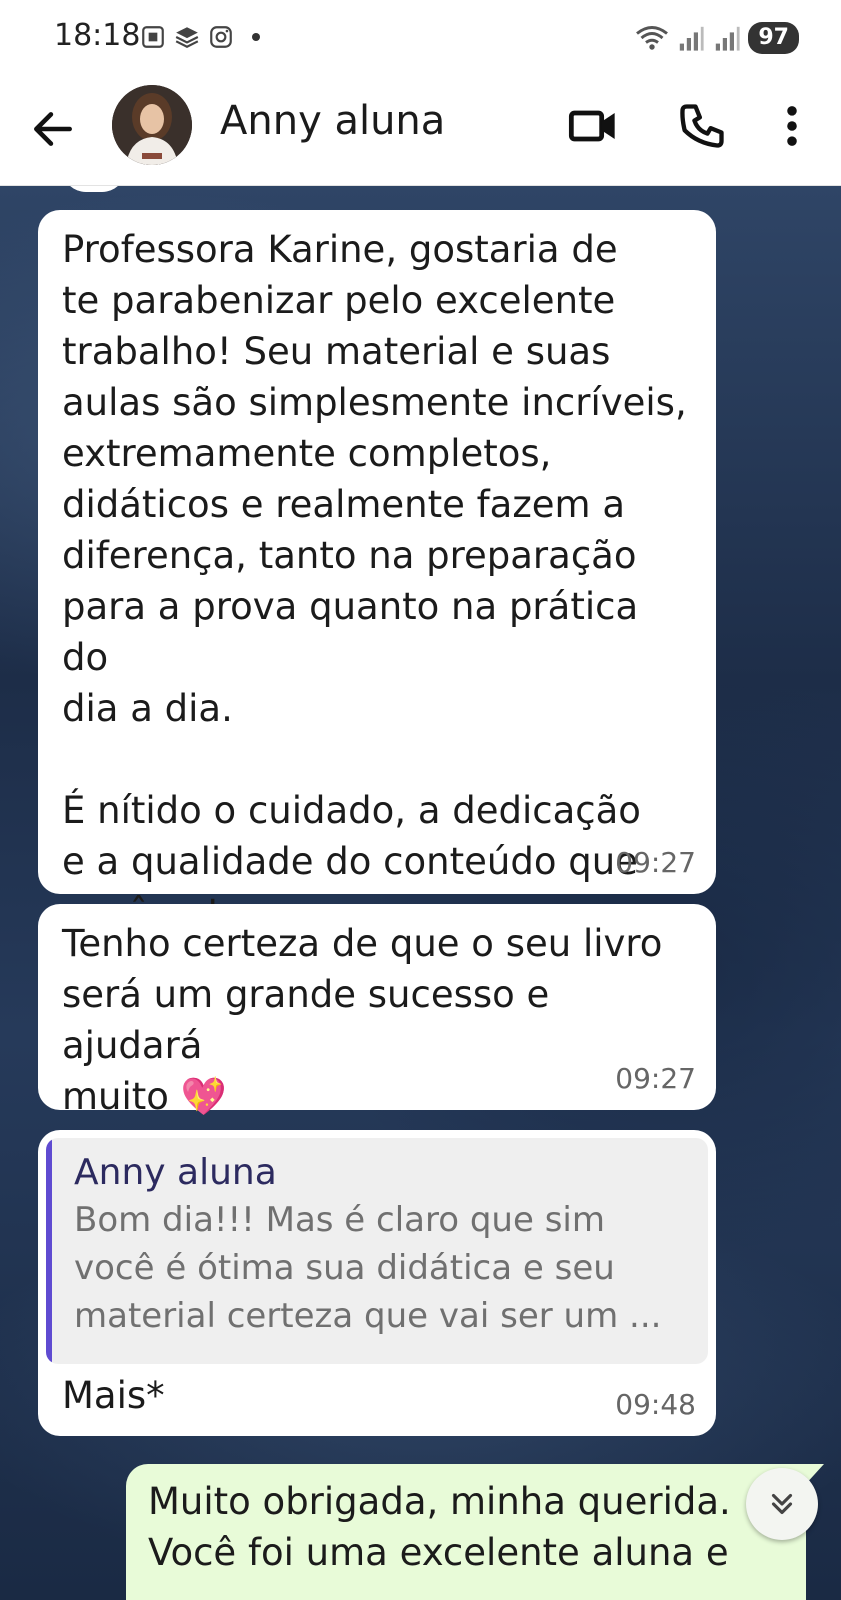 This screenshot has height=1600, width=841. Describe the element at coordinates (420, 40) in the screenshot. I see `status-bar: 18:18 97` at that location.